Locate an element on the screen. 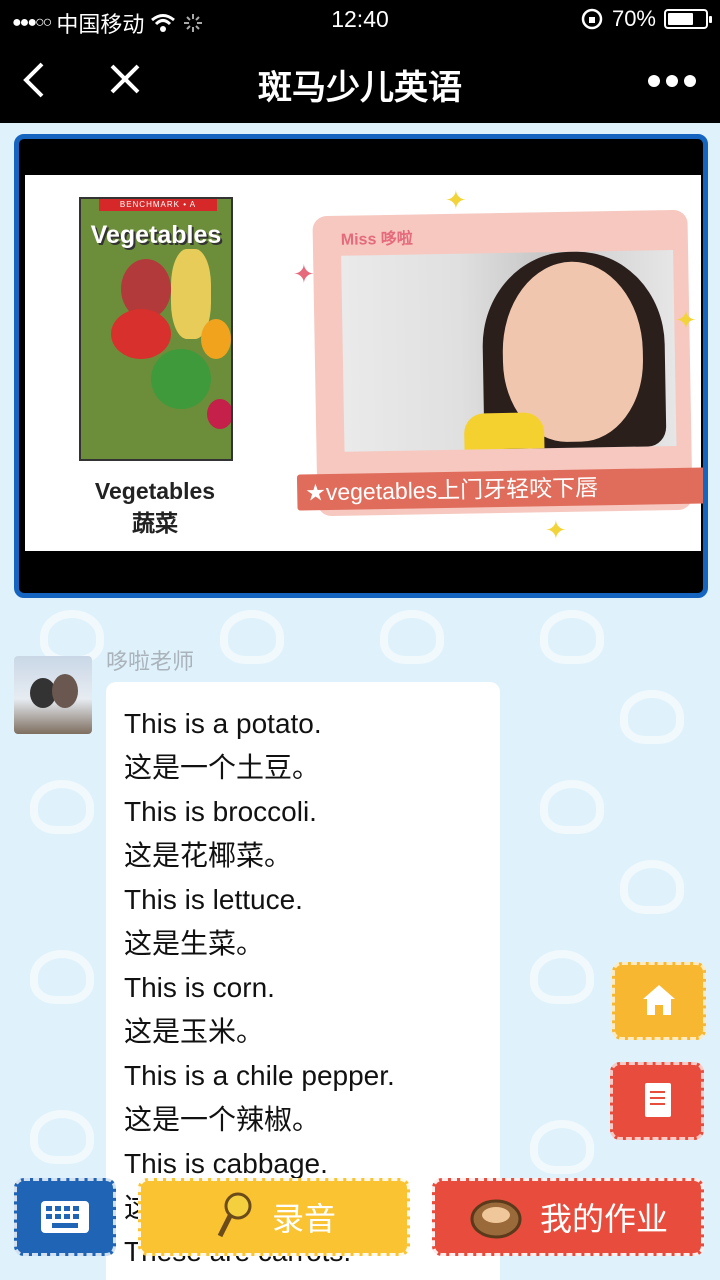  book-icon is located at coordinates (658, 1100).